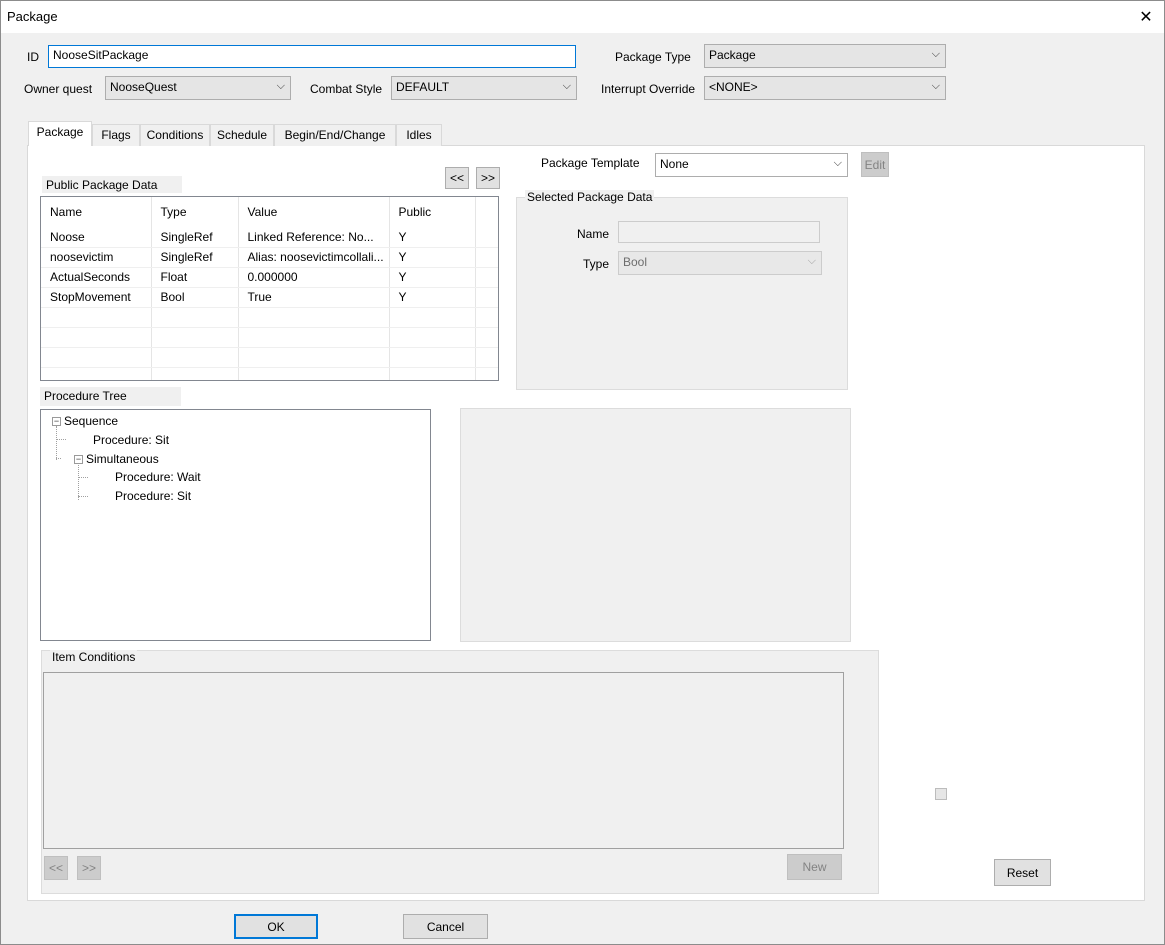 The image size is (1165, 945). What do you see at coordinates (590, 163) in the screenshot?
I see `package-template-label: Package Template` at bounding box center [590, 163].